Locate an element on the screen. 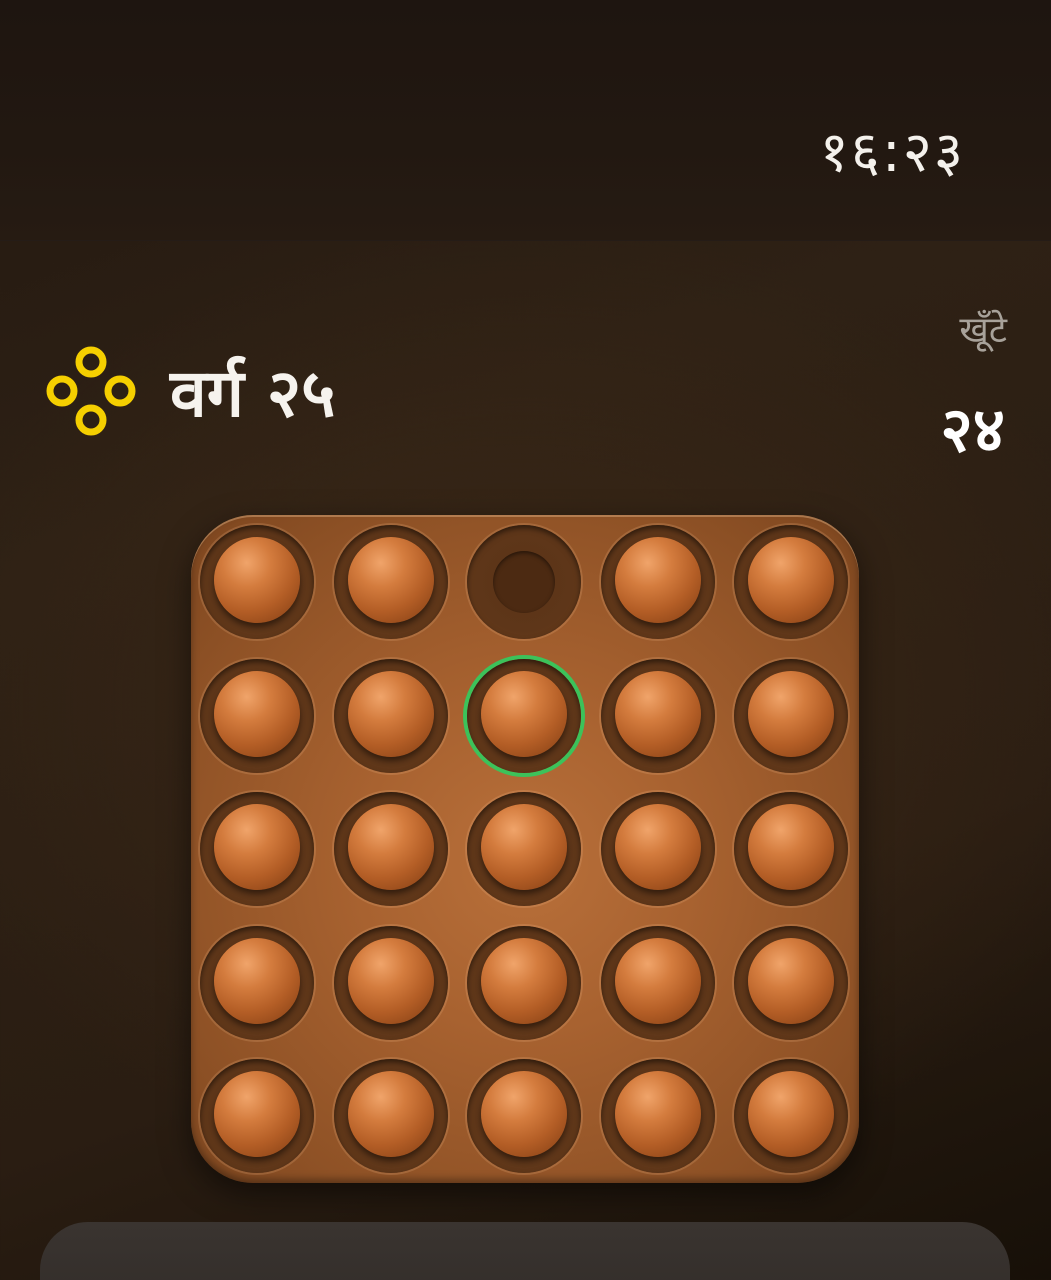 The height and width of the screenshot is (1280, 1051). level-header: वर्ग २५ is located at coordinates (190, 391).